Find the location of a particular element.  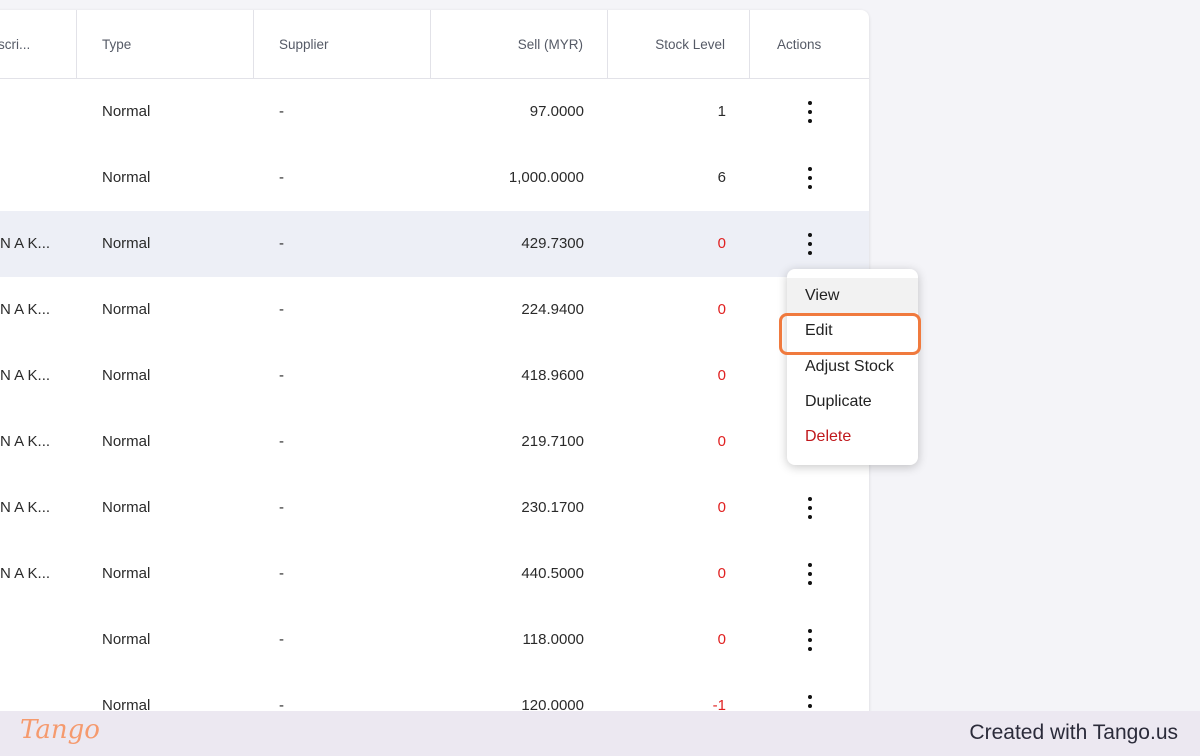

cell-sell-price: 224.9400 is located at coordinates (552, 309).